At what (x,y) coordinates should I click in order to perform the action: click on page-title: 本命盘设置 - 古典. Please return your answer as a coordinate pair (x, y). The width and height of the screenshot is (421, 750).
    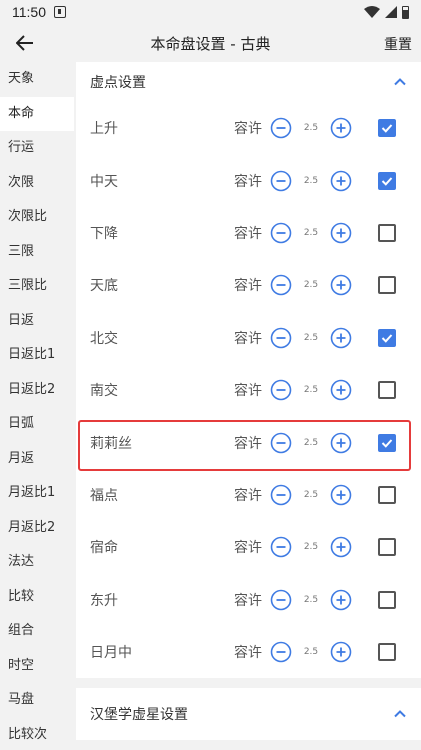
    Looking at the image, I should click on (210, 43).